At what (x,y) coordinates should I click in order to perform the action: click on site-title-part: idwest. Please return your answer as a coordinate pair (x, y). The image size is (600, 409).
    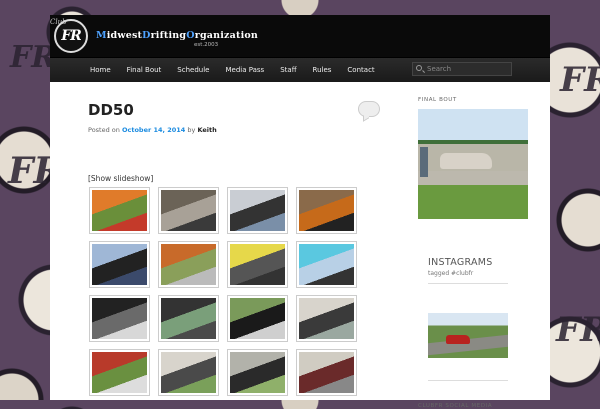
    Looking at the image, I should click on (124, 35).